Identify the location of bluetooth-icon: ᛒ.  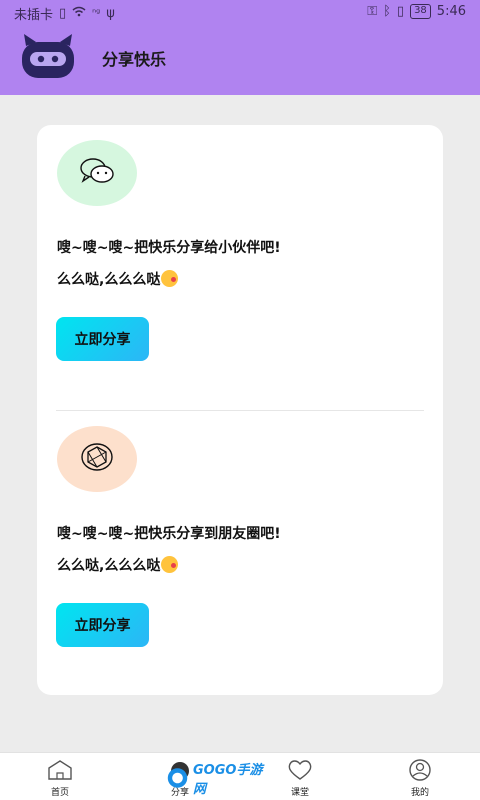
(387, 11).